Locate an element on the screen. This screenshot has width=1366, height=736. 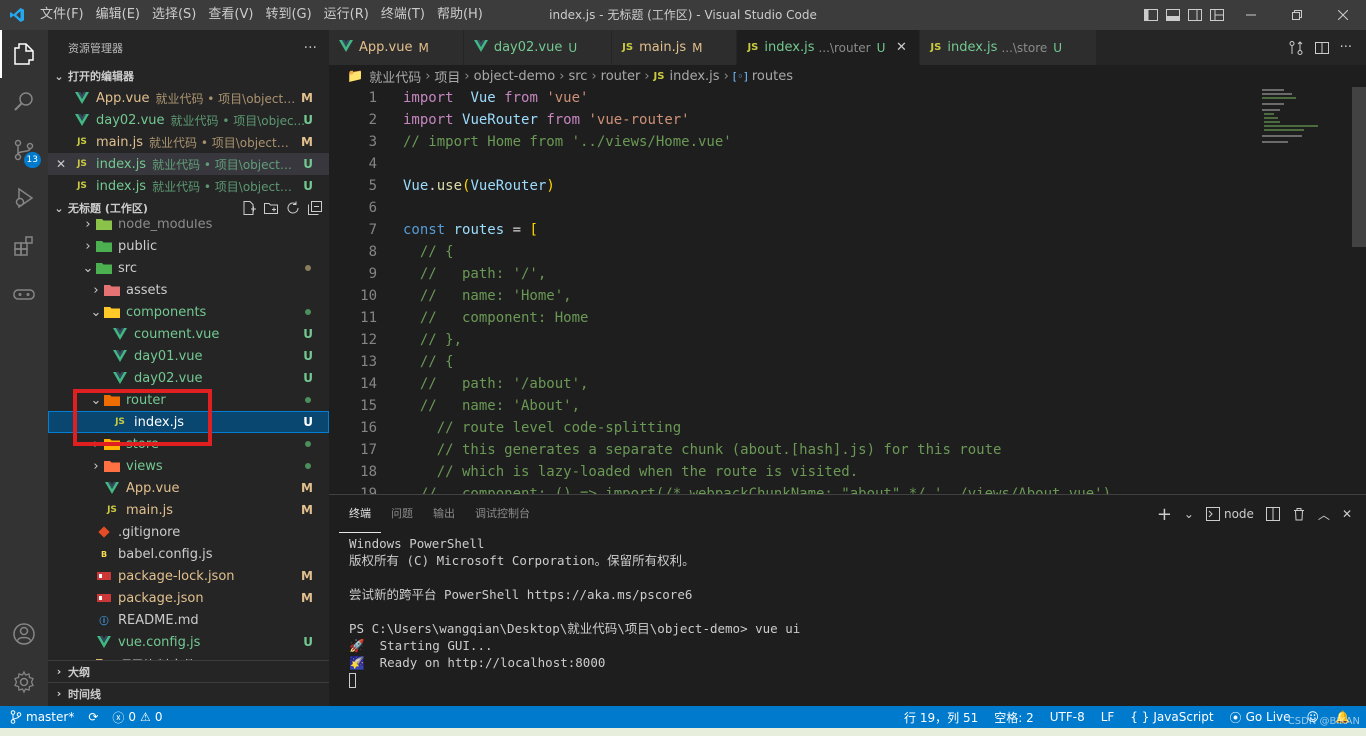
chevron-down-icon: ⌄ is located at coordinates (1189, 514).